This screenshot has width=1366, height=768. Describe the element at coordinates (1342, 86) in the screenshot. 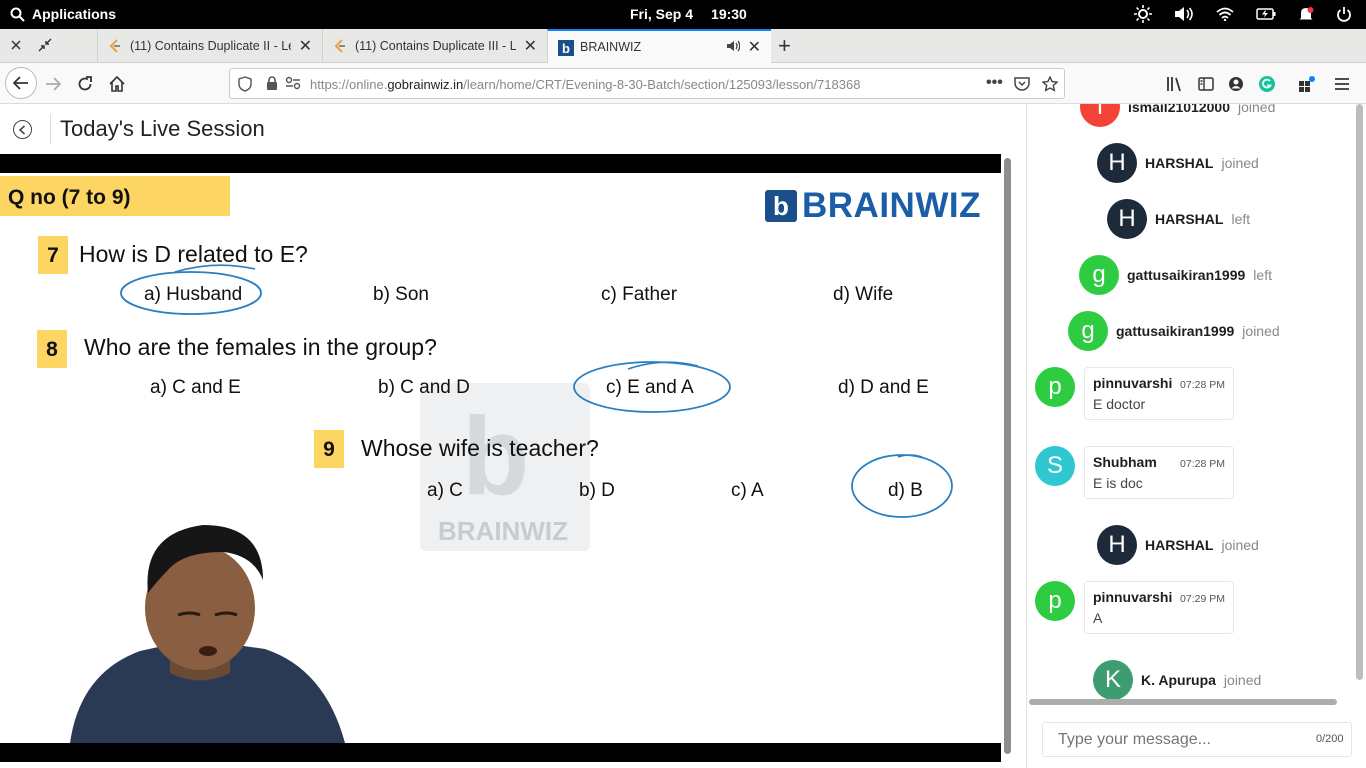

I see `menu-icon` at that location.